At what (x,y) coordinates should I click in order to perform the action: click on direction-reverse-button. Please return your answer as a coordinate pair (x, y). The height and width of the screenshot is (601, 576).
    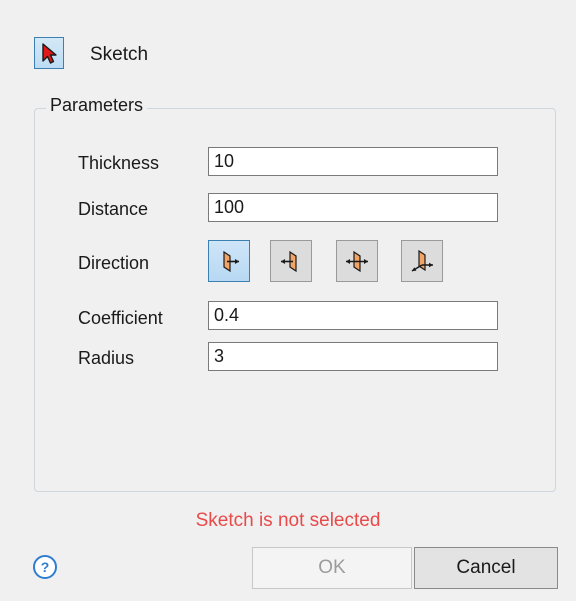
    Looking at the image, I should click on (291, 261).